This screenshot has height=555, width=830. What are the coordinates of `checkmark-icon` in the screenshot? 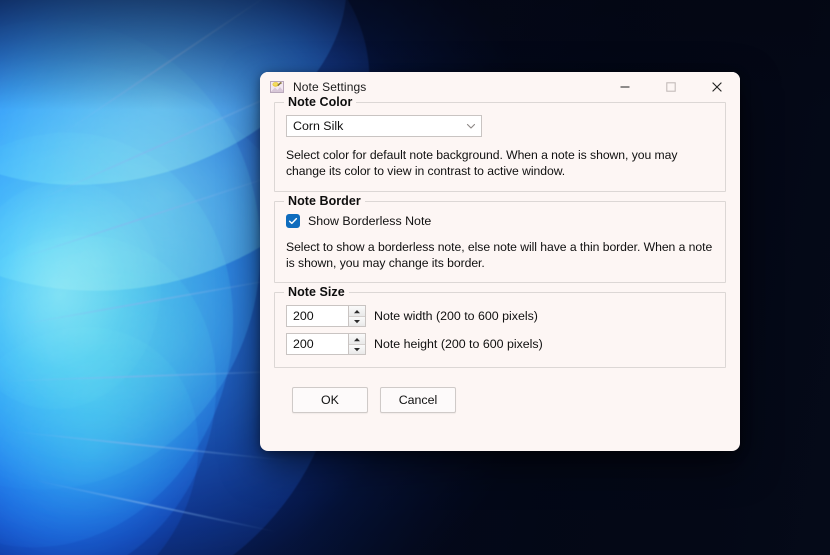 It's located at (293, 220).